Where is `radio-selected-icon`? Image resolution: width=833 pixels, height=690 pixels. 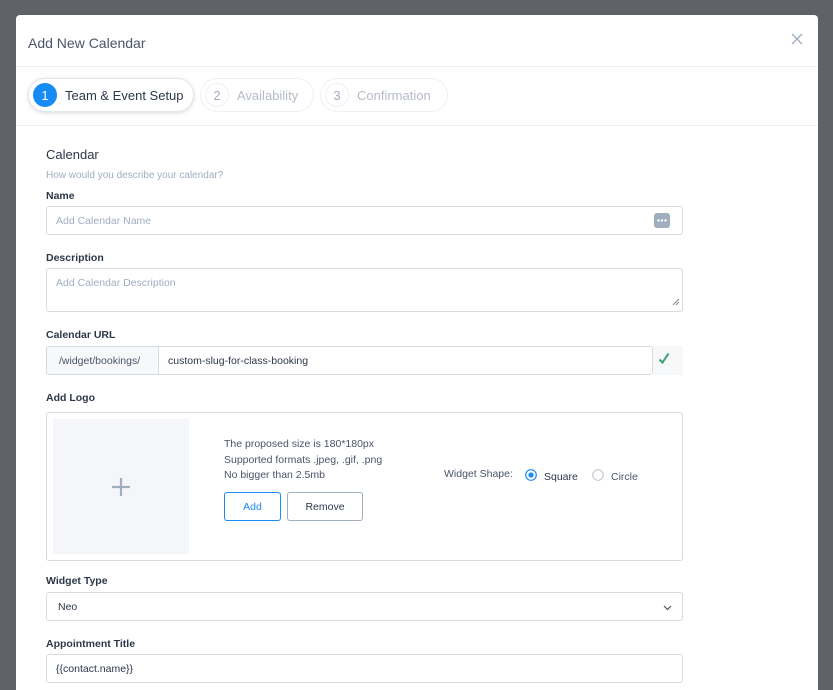 radio-selected-icon is located at coordinates (531, 477).